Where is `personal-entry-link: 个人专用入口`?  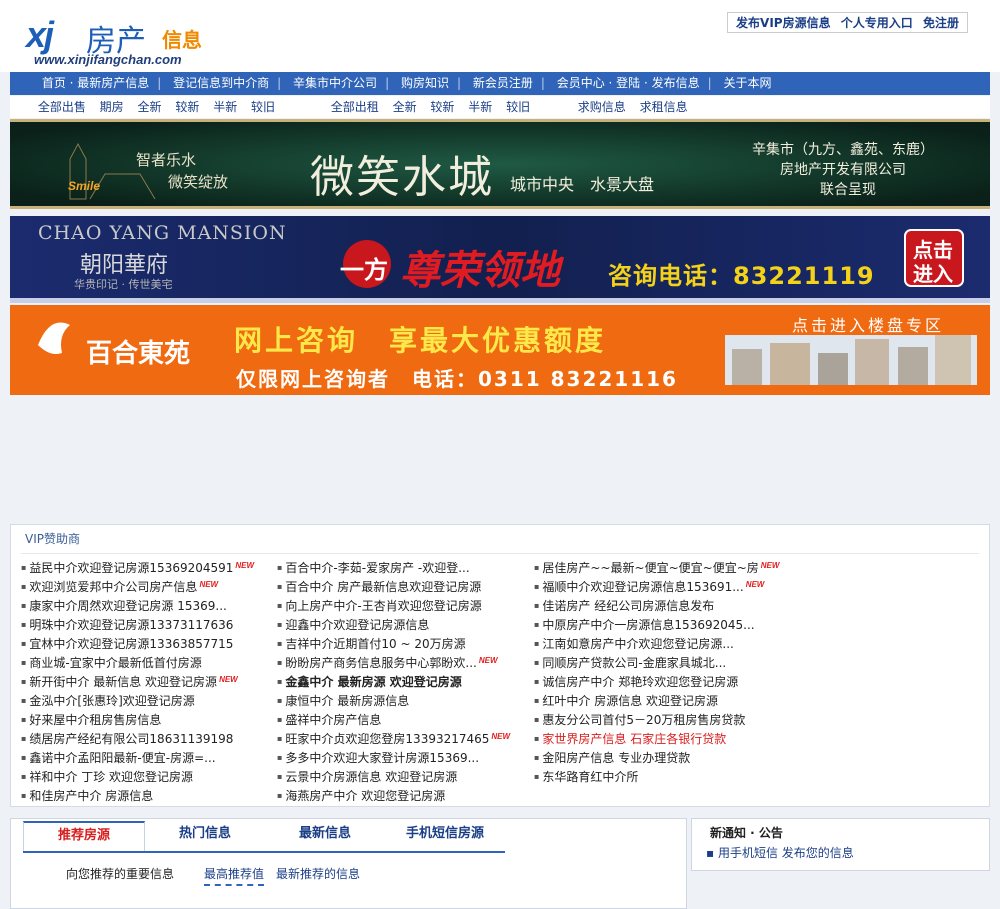 personal-entry-link: 个人专用入口 is located at coordinates (877, 23).